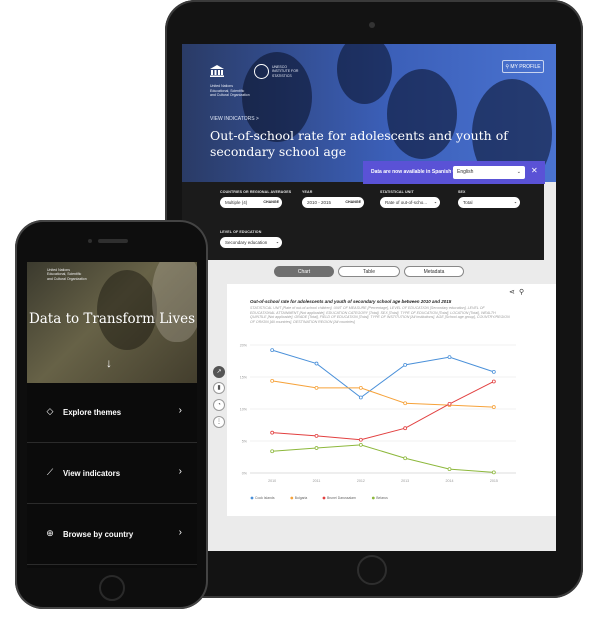  Describe the element at coordinates (261, 71) in the screenshot. I see `uis-circle-icon` at that location.